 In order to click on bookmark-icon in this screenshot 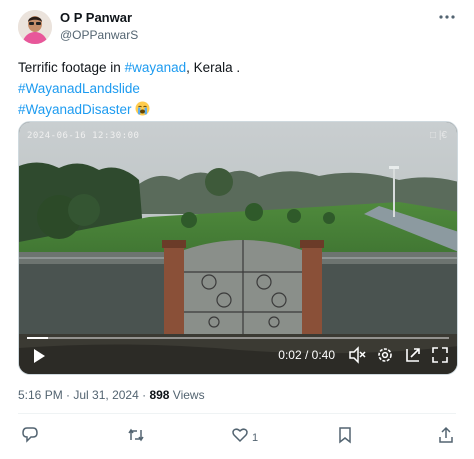, I will do `click(345, 437)`.